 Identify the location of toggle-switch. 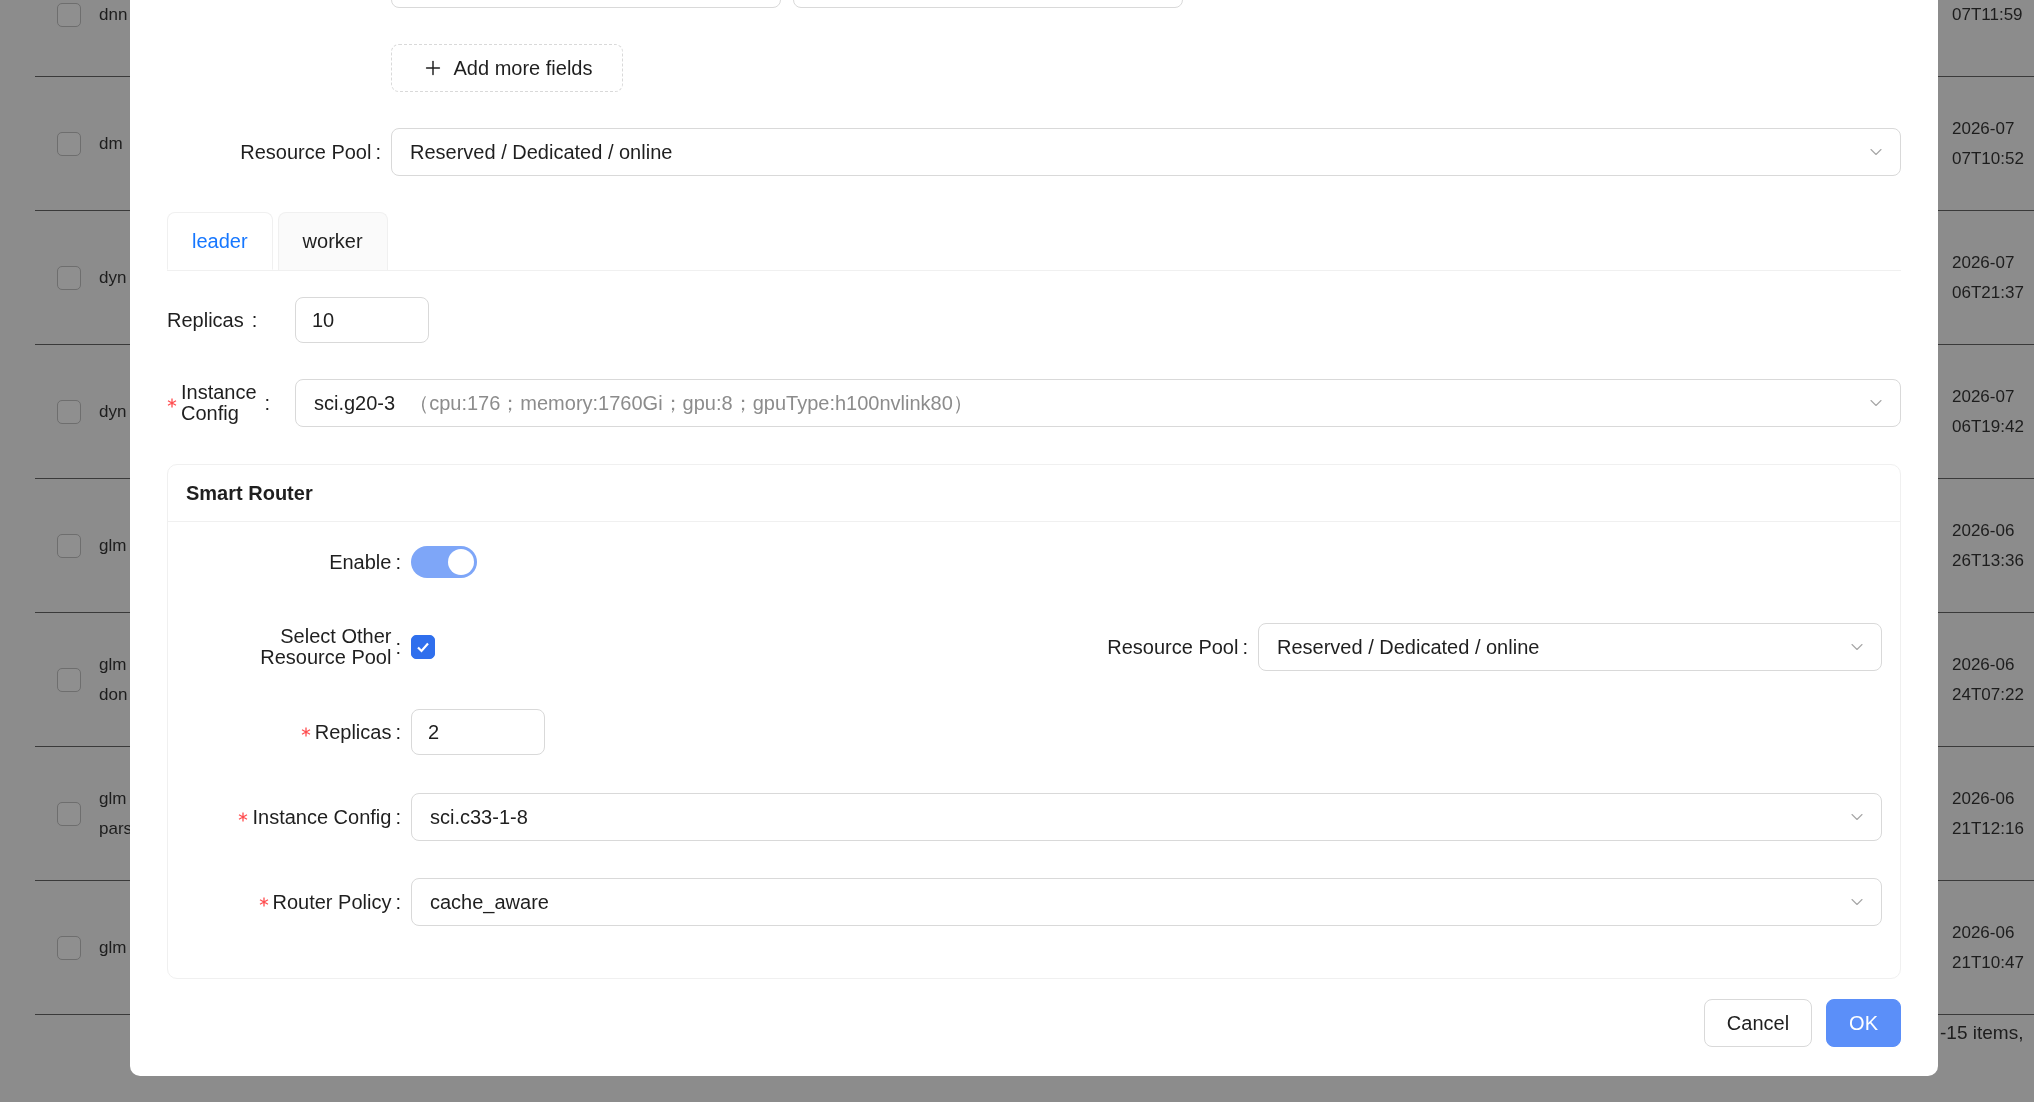
(444, 562).